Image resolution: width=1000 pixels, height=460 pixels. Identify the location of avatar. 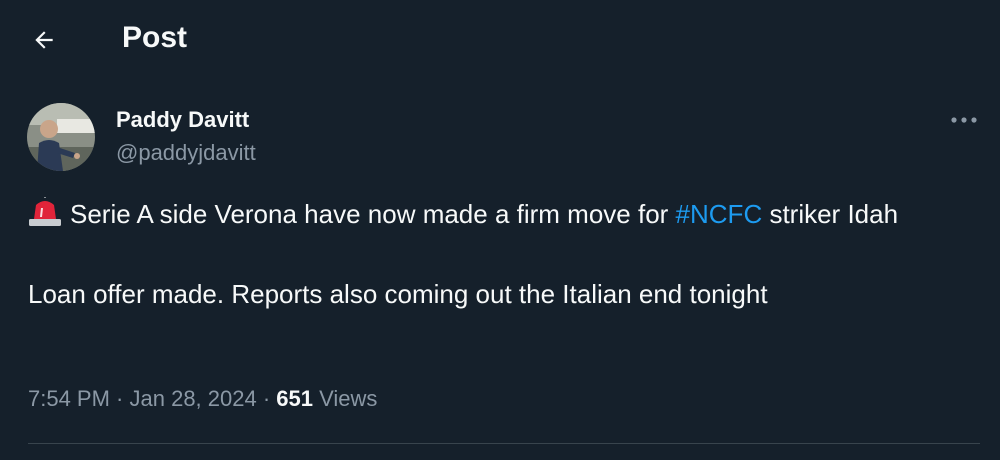
(61, 137).